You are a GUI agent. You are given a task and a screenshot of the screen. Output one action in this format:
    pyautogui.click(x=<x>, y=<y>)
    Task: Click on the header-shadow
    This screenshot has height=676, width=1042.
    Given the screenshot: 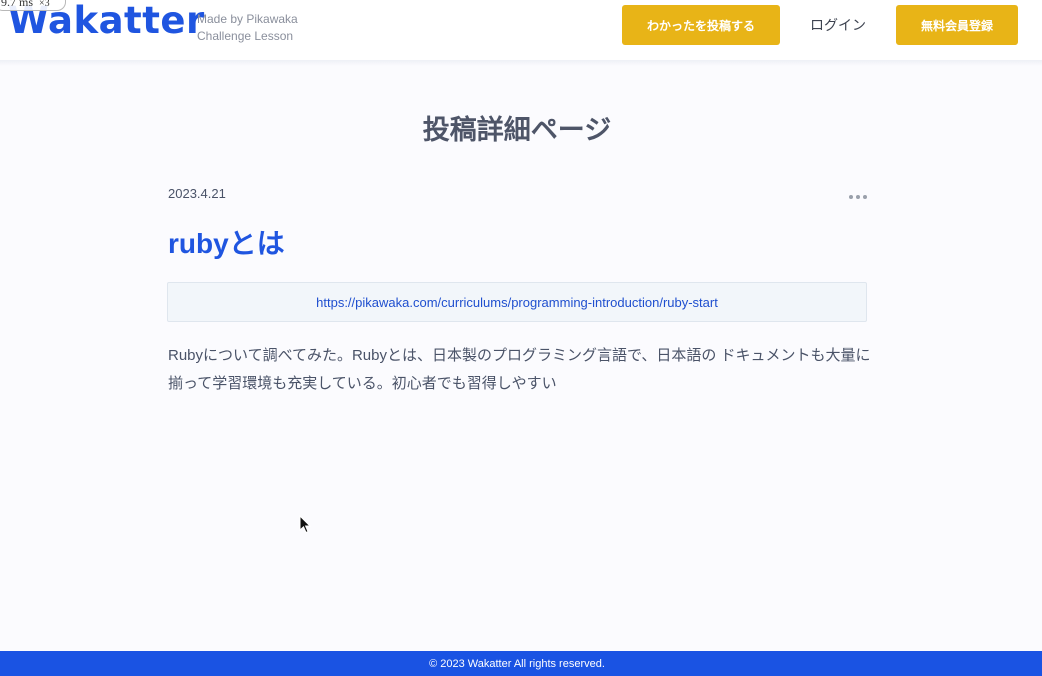 What is the action you would take?
    pyautogui.click(x=521, y=63)
    